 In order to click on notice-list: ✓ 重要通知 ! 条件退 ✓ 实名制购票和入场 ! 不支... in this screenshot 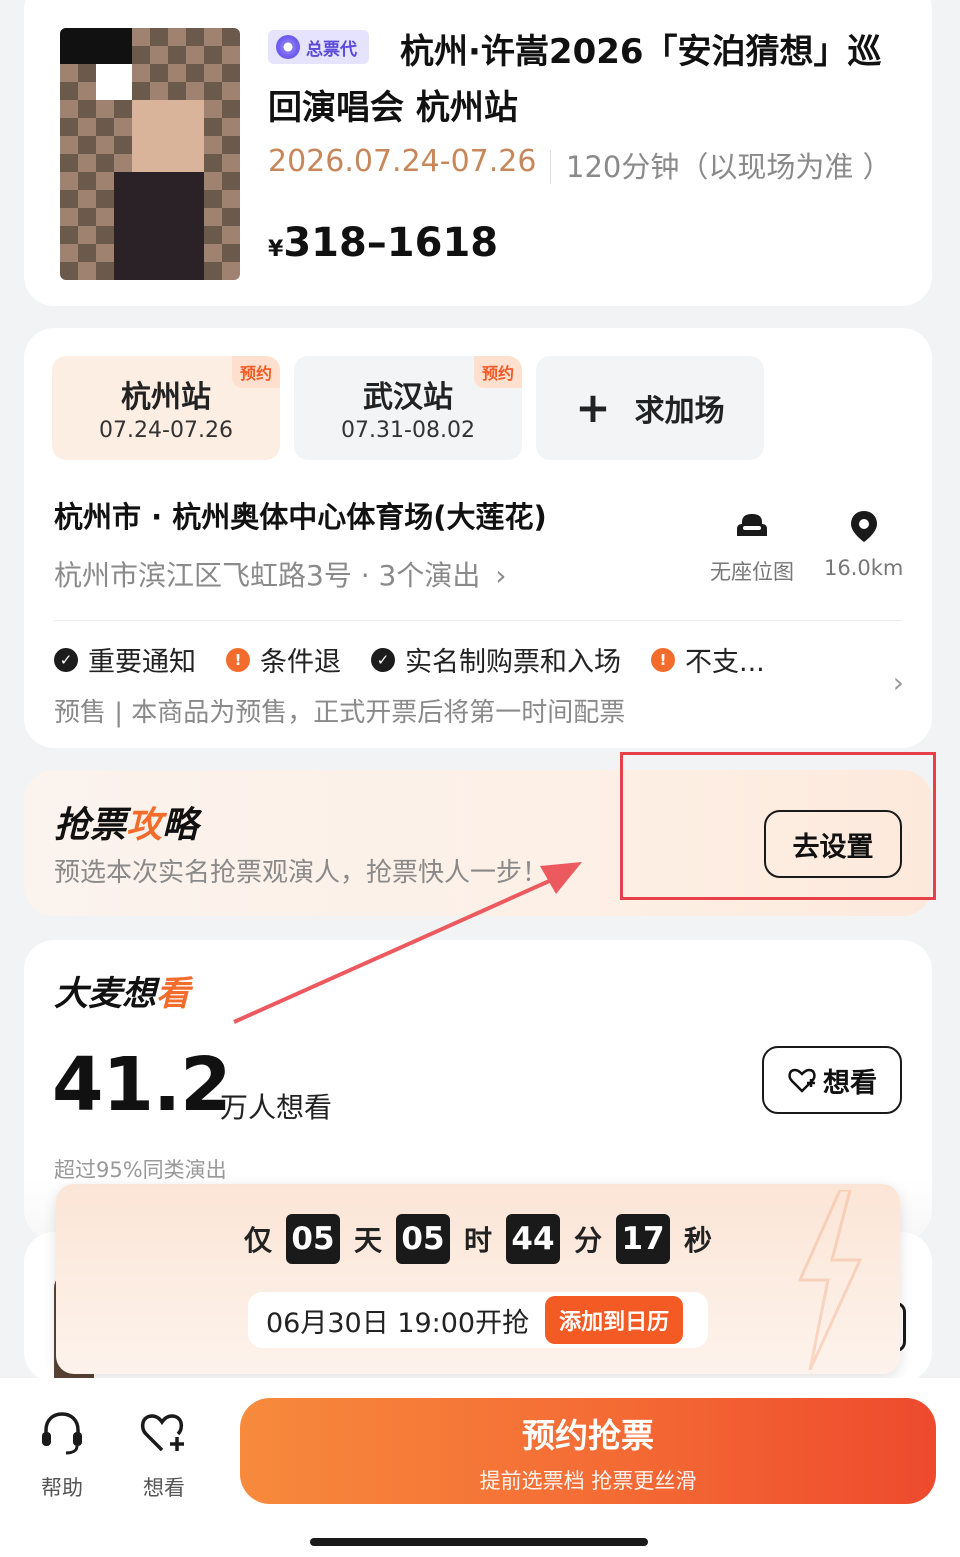, I will do `click(409, 659)`.